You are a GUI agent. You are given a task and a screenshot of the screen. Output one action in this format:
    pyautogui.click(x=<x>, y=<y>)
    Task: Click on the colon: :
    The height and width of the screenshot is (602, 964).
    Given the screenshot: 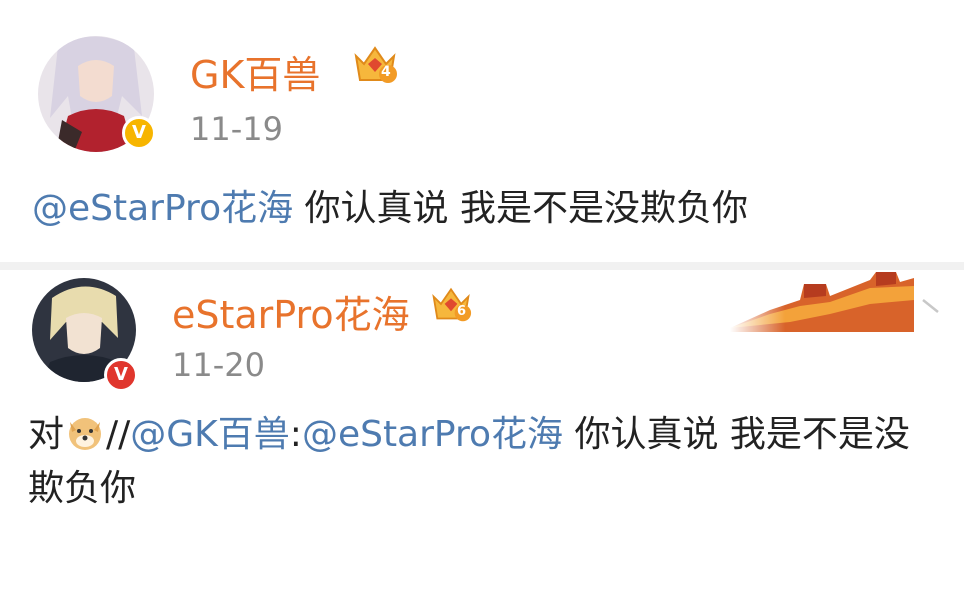 What is the action you would take?
    pyautogui.click(x=295, y=434)
    